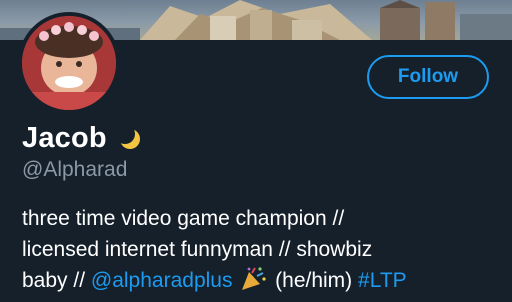  I want to click on avatar-image, so click(69, 63).